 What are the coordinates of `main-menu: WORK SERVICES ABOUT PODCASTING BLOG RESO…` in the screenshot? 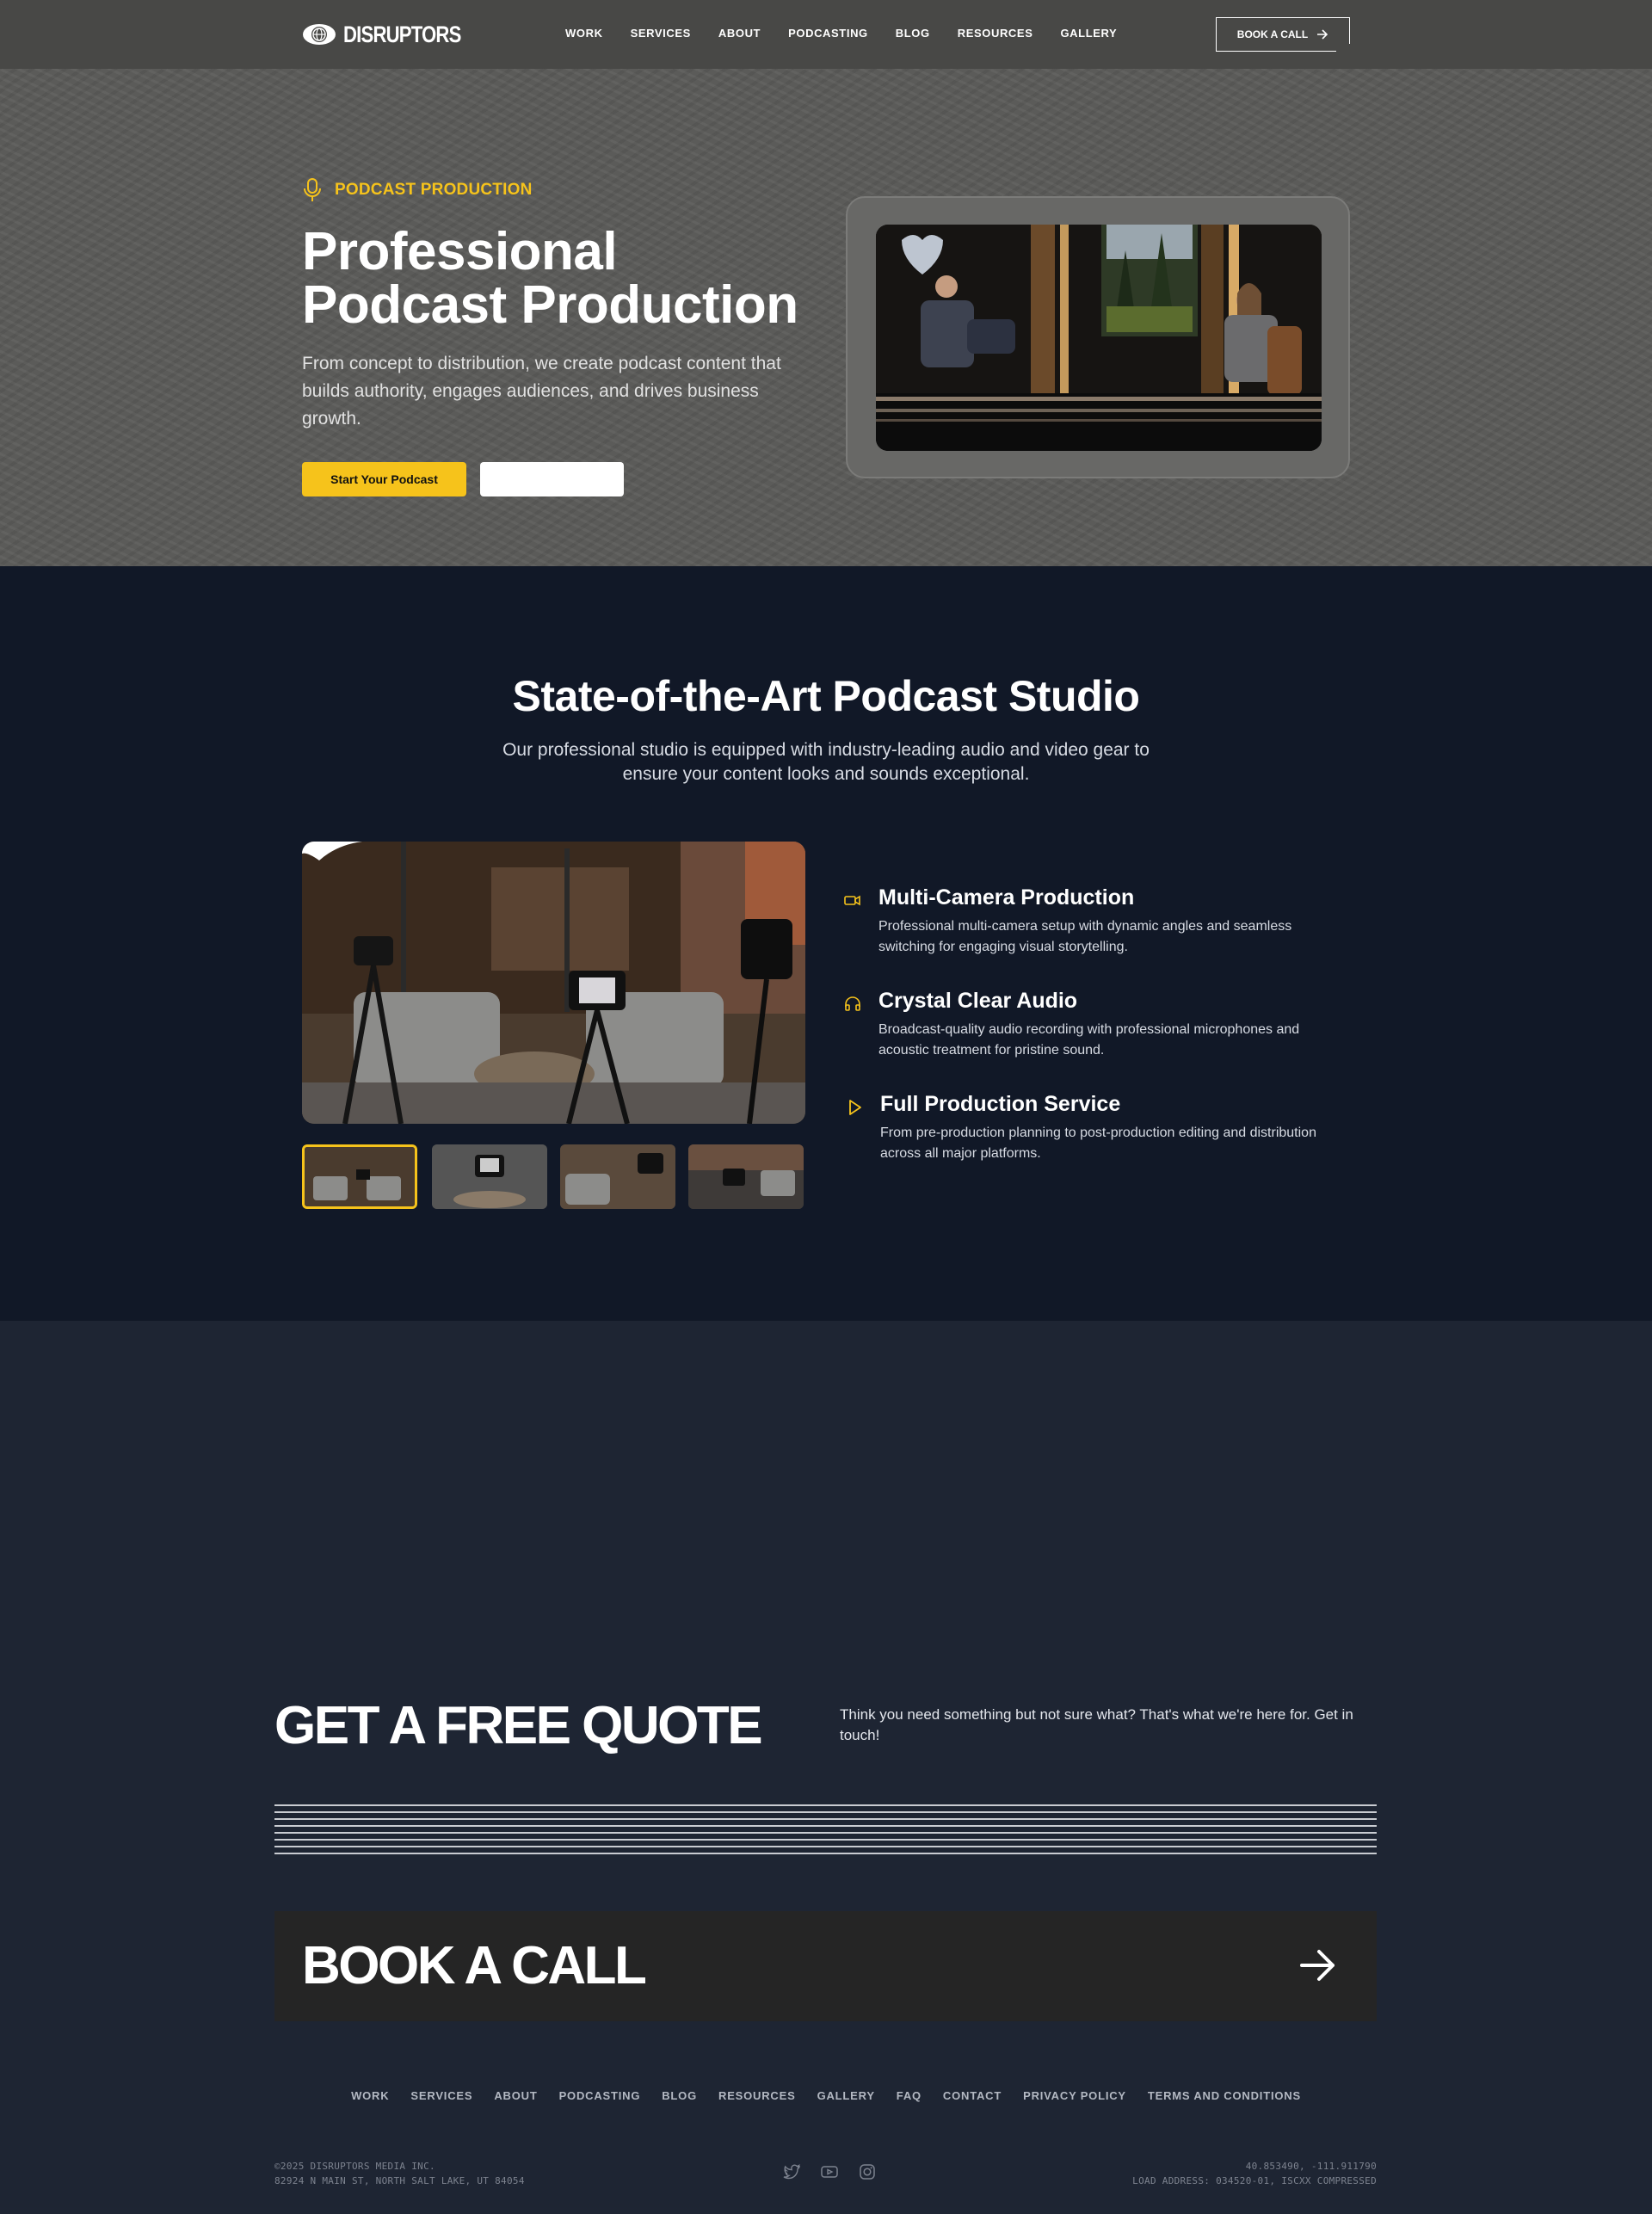 It's located at (854, 33).